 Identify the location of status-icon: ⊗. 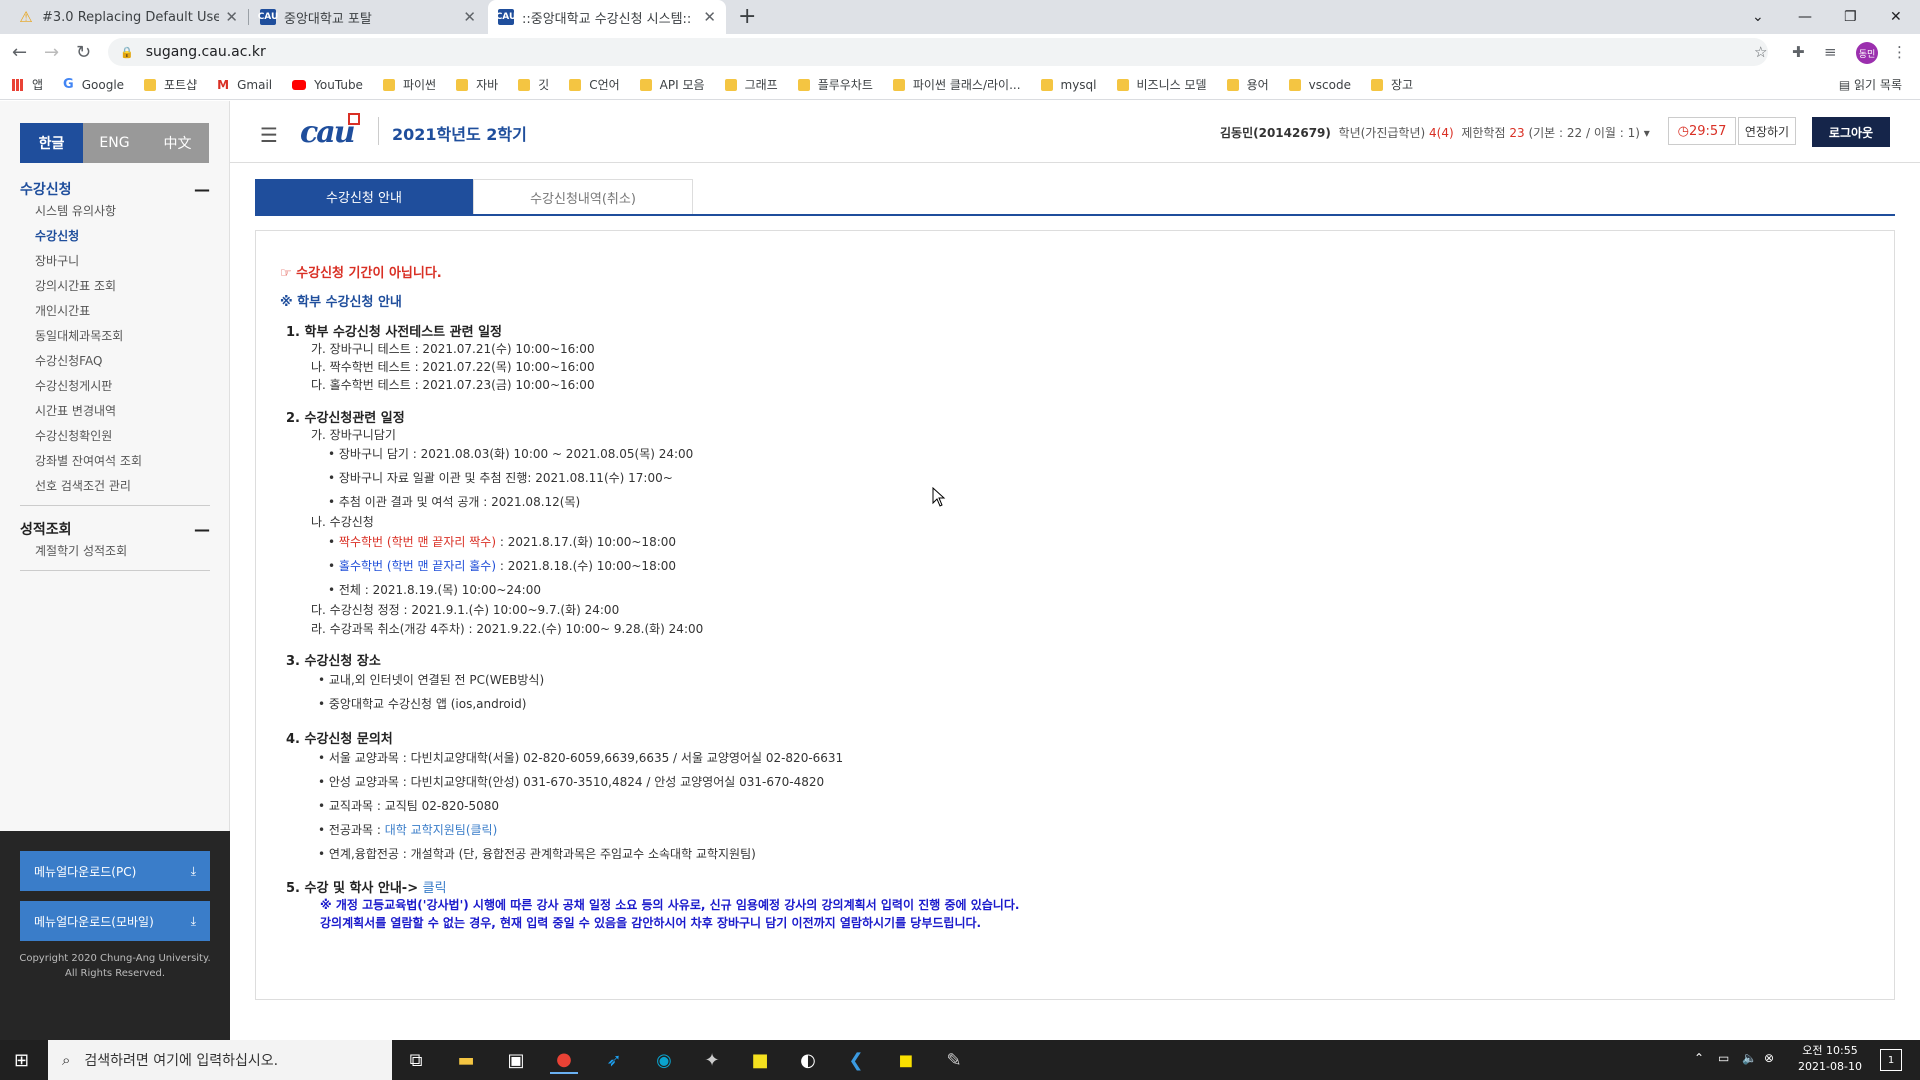
(1769, 1058).